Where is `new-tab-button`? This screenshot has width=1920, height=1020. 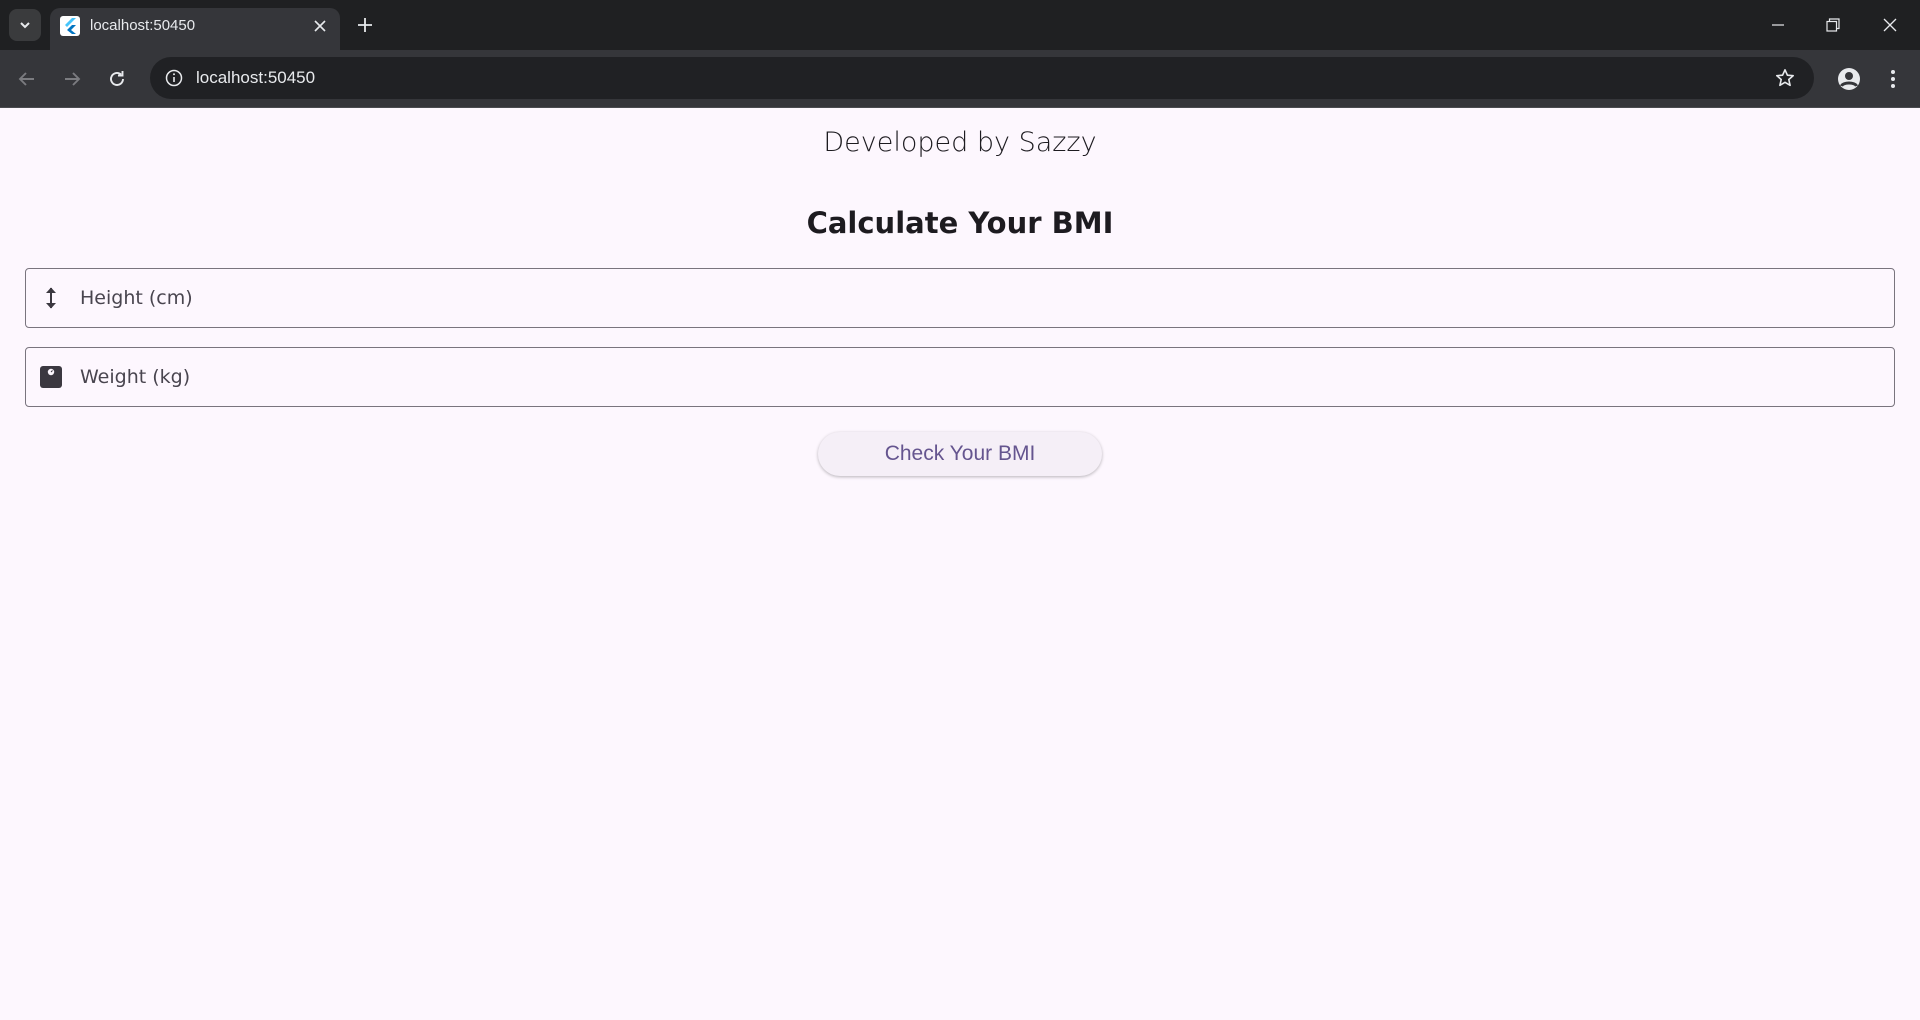 new-tab-button is located at coordinates (365, 25).